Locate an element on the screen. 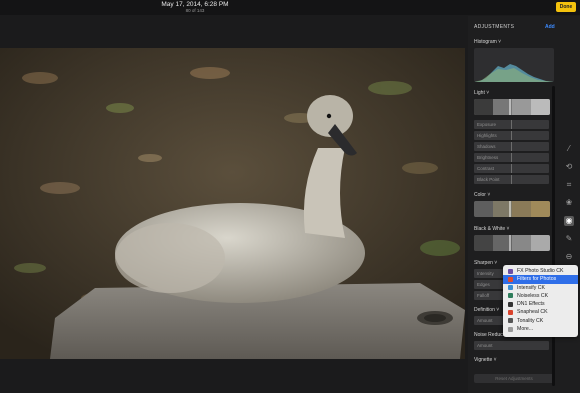  histogram-chart is located at coordinates (514, 65).